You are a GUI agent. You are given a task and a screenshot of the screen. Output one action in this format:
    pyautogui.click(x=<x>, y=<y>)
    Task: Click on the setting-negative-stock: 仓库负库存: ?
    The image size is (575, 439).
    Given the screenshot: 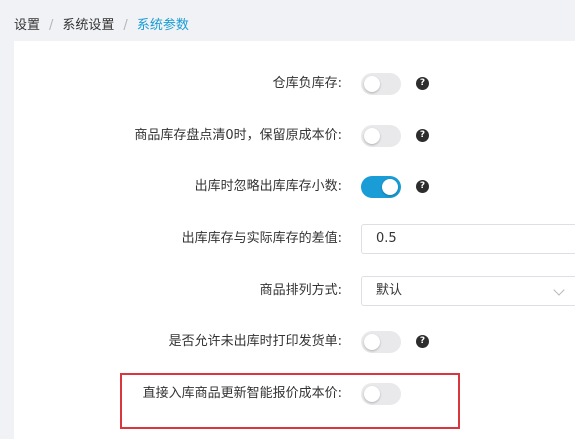 What is the action you would take?
    pyautogui.click(x=294, y=84)
    